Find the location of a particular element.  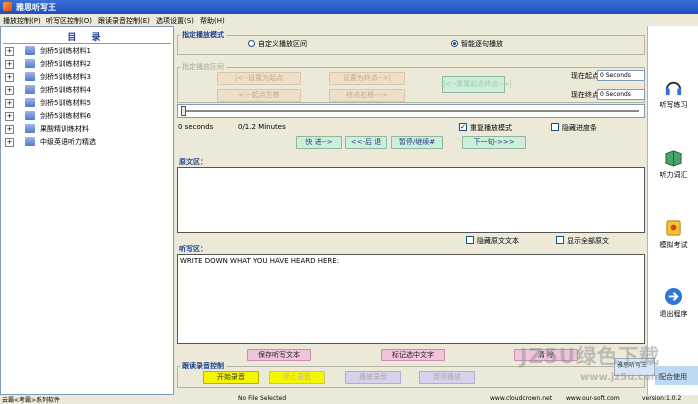

menu-recording: 跟读录音控制(E) is located at coordinates (124, 21).